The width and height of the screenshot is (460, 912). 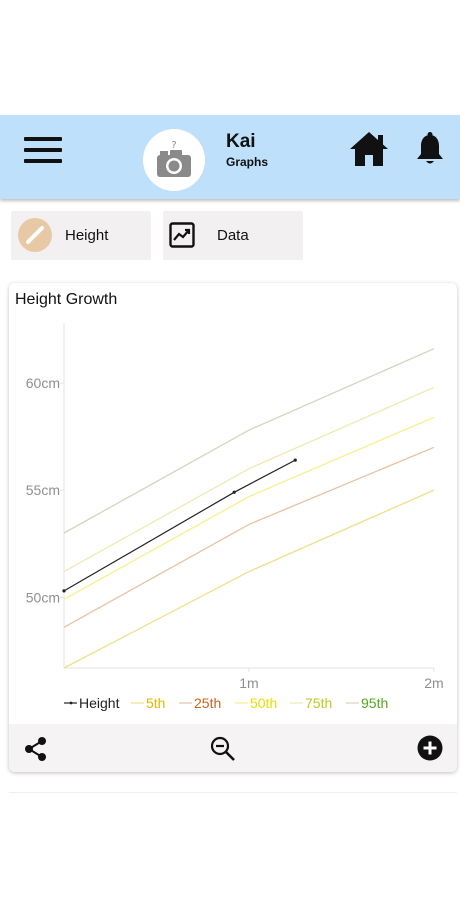 I want to click on pencil-icon, so click(x=35, y=235).